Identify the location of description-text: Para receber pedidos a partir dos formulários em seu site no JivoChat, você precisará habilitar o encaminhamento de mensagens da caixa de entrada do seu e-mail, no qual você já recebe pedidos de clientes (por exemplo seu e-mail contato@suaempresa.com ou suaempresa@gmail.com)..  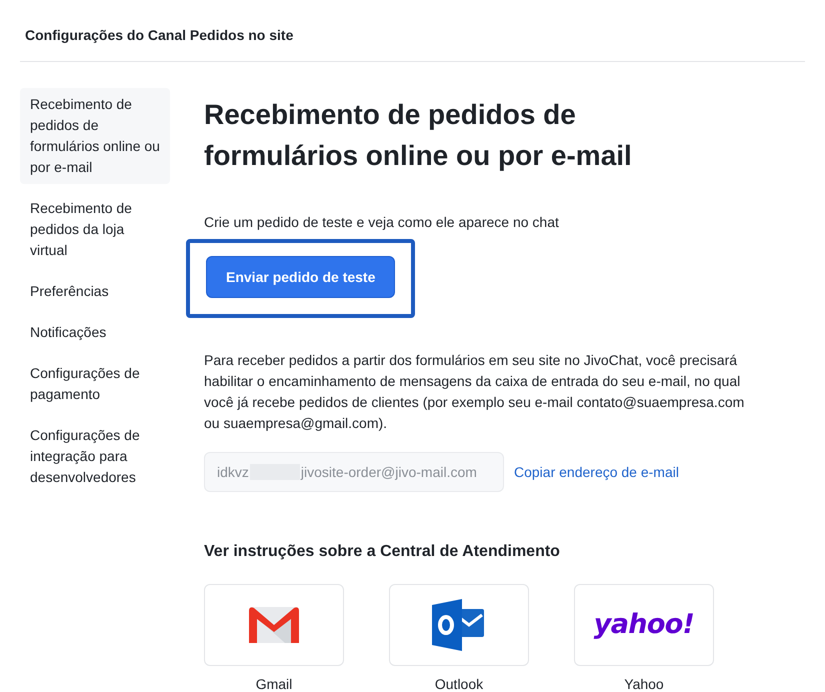
(475, 392).